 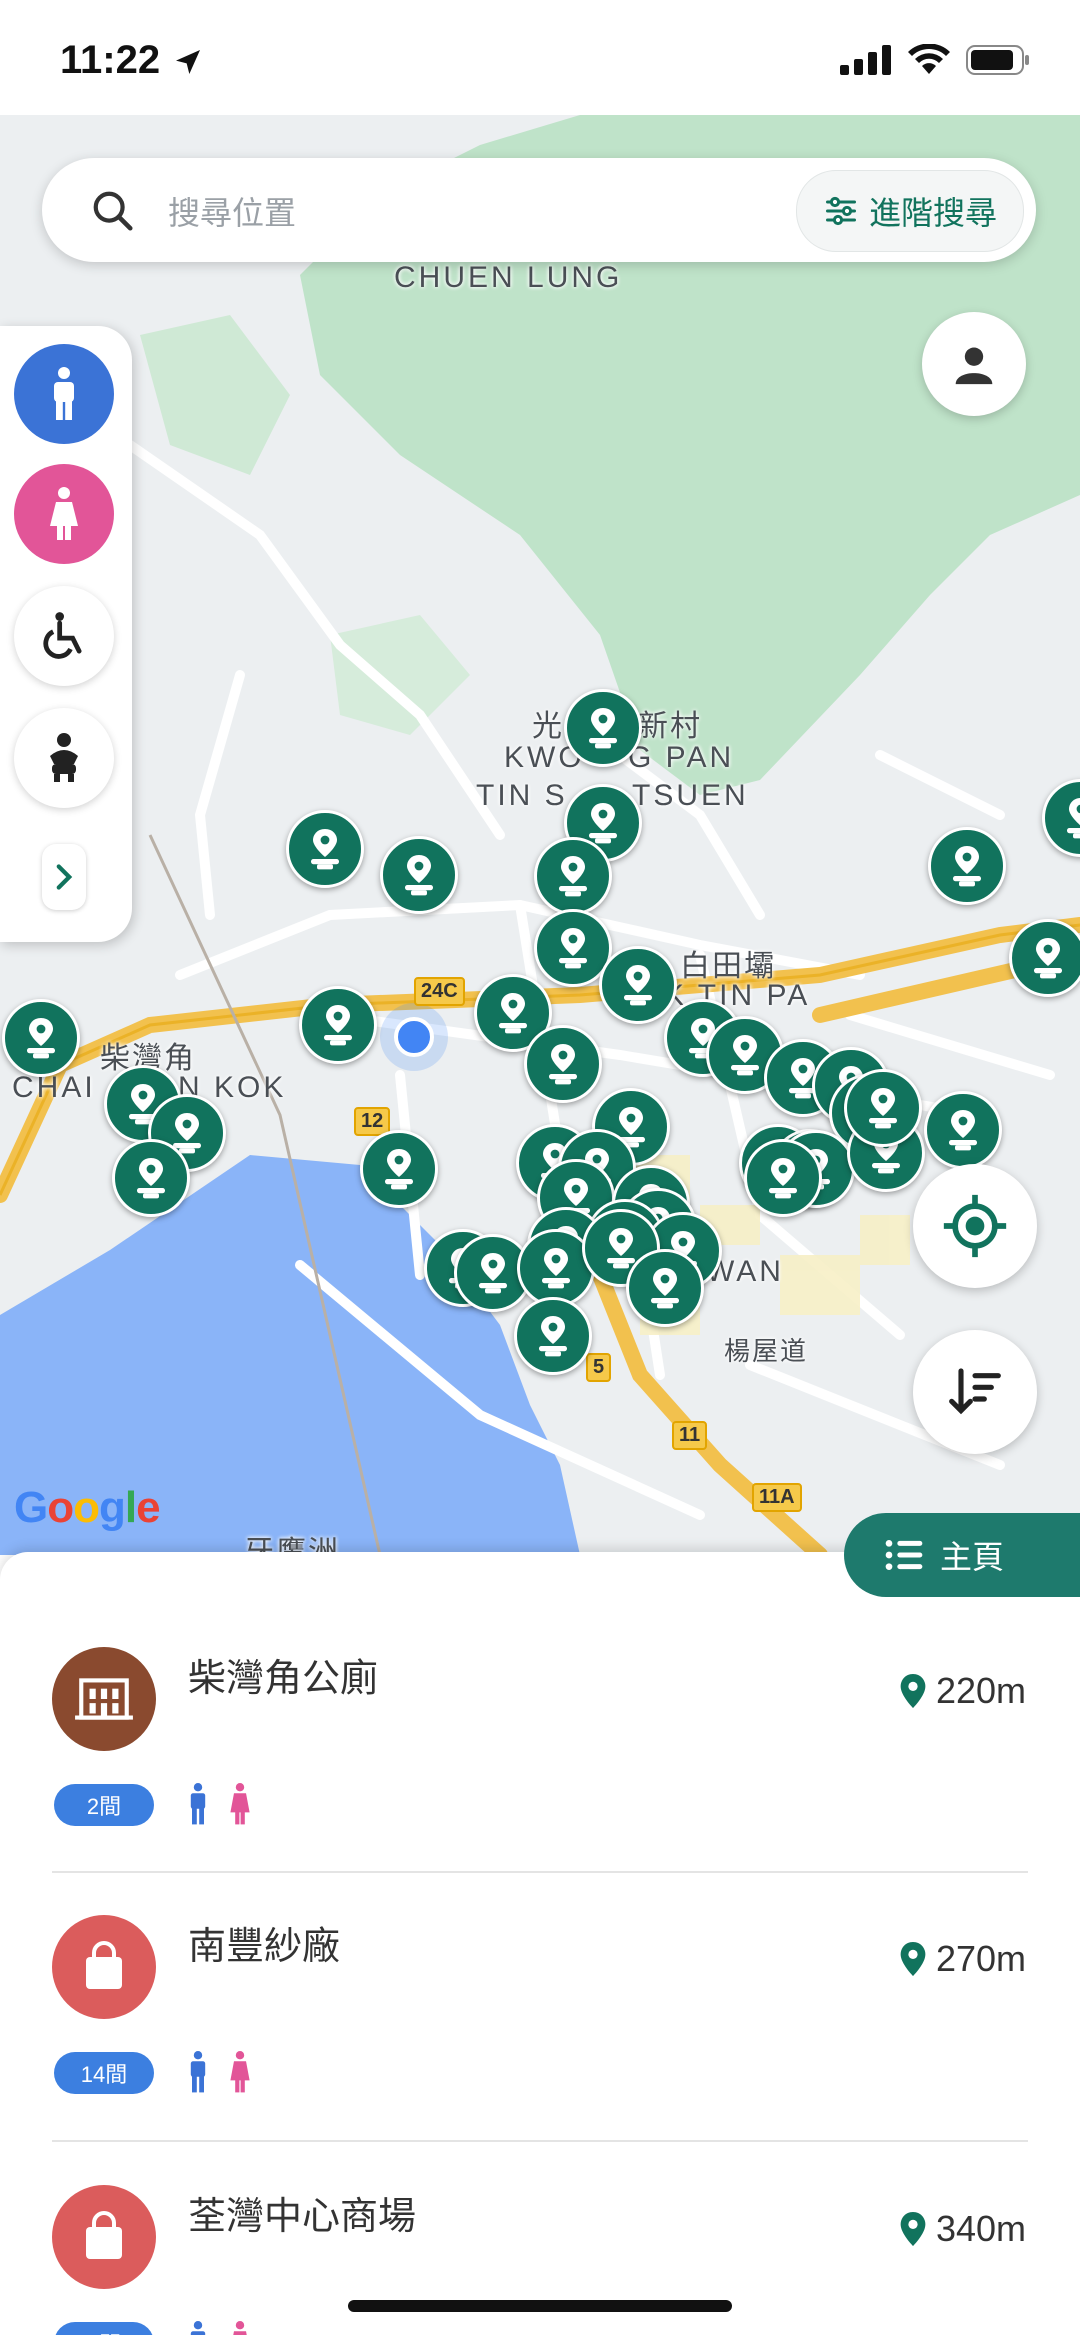 I want to click on filter-accessible-button, so click(x=64, y=636).